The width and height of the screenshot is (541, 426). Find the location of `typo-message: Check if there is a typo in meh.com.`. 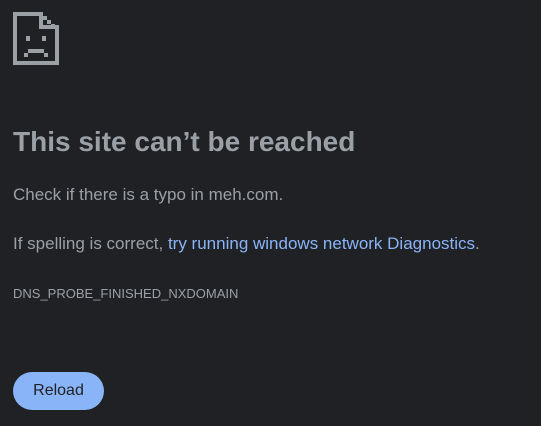

typo-message: Check if there is a typo in meh.com. is located at coordinates (148, 194).